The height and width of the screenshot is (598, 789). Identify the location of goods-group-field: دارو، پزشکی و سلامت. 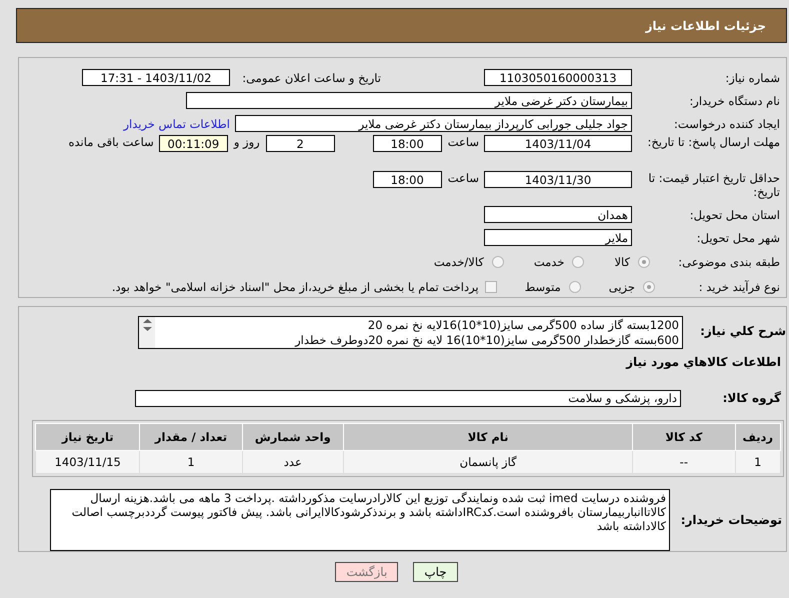
(408, 398).